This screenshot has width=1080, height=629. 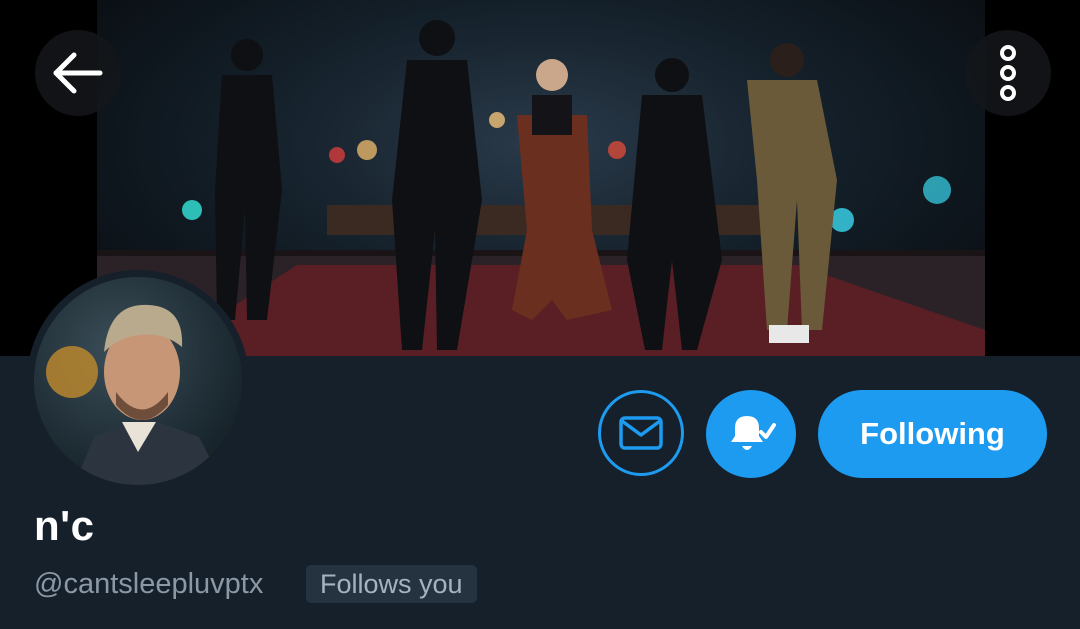 What do you see at coordinates (932, 434) in the screenshot?
I see `following-button: Following` at bounding box center [932, 434].